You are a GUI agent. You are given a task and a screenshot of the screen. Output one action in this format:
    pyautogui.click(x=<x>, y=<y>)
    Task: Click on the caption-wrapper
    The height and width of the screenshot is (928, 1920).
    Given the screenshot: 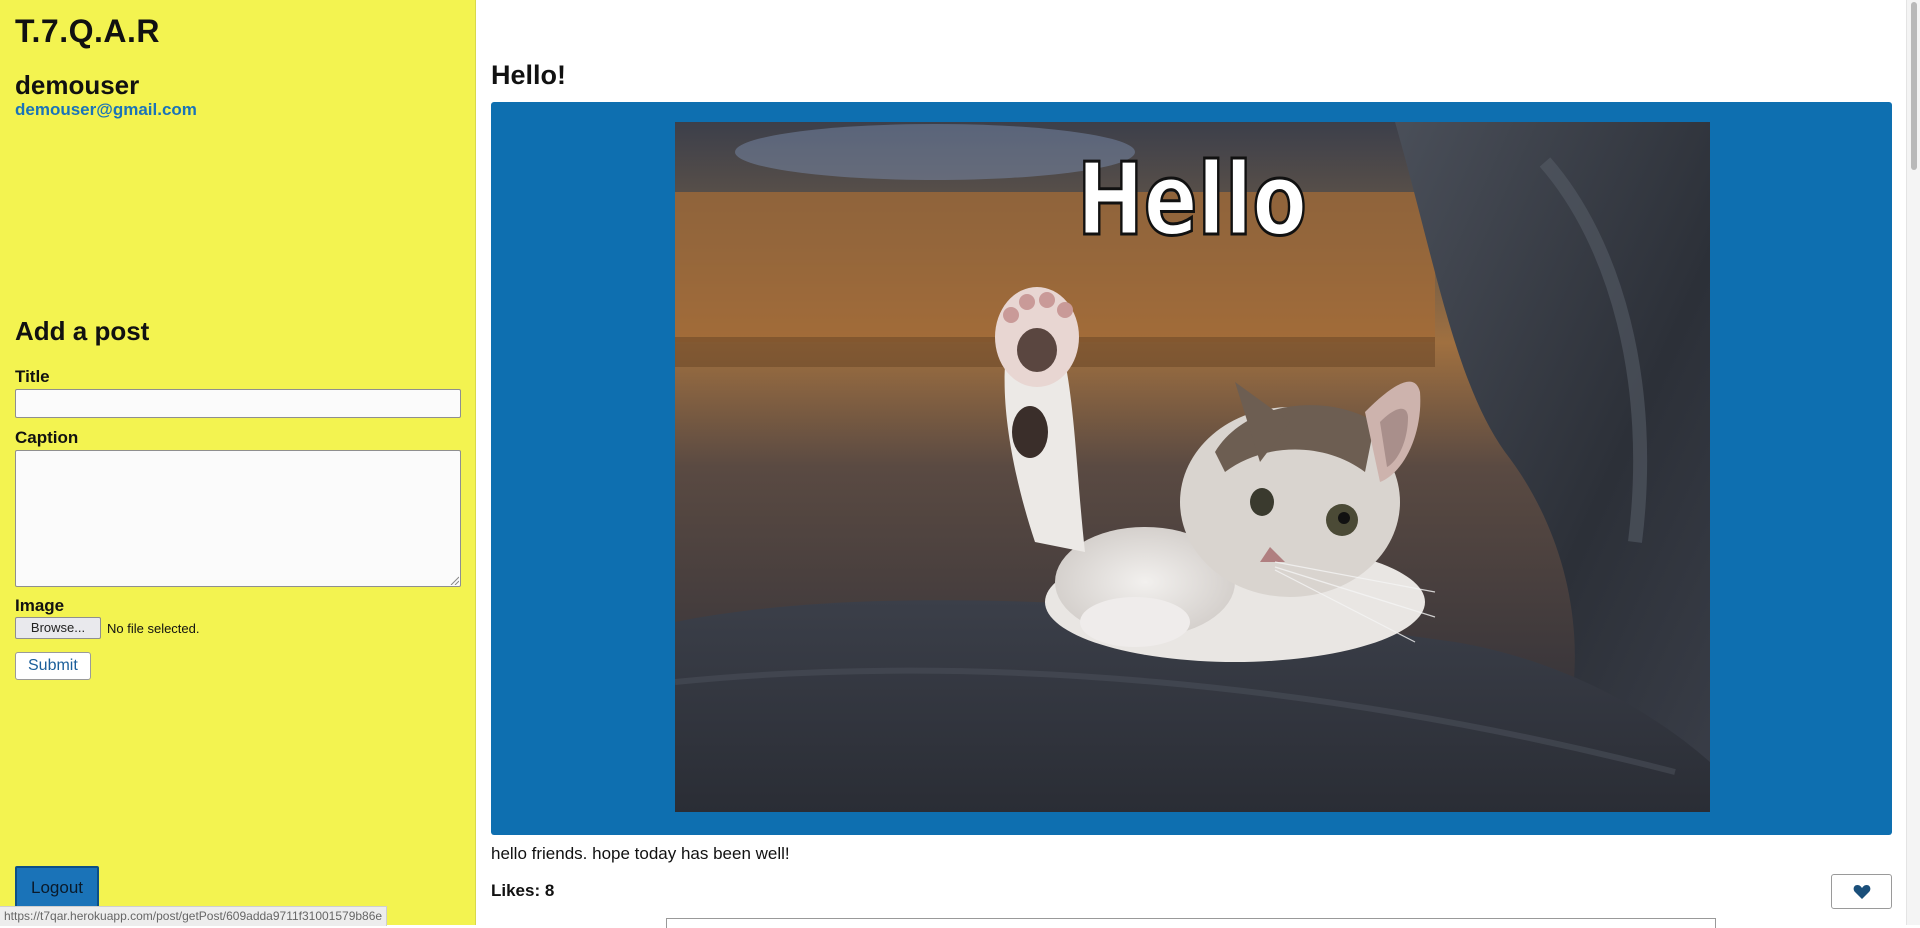 What is the action you would take?
    pyautogui.click(x=238, y=518)
    